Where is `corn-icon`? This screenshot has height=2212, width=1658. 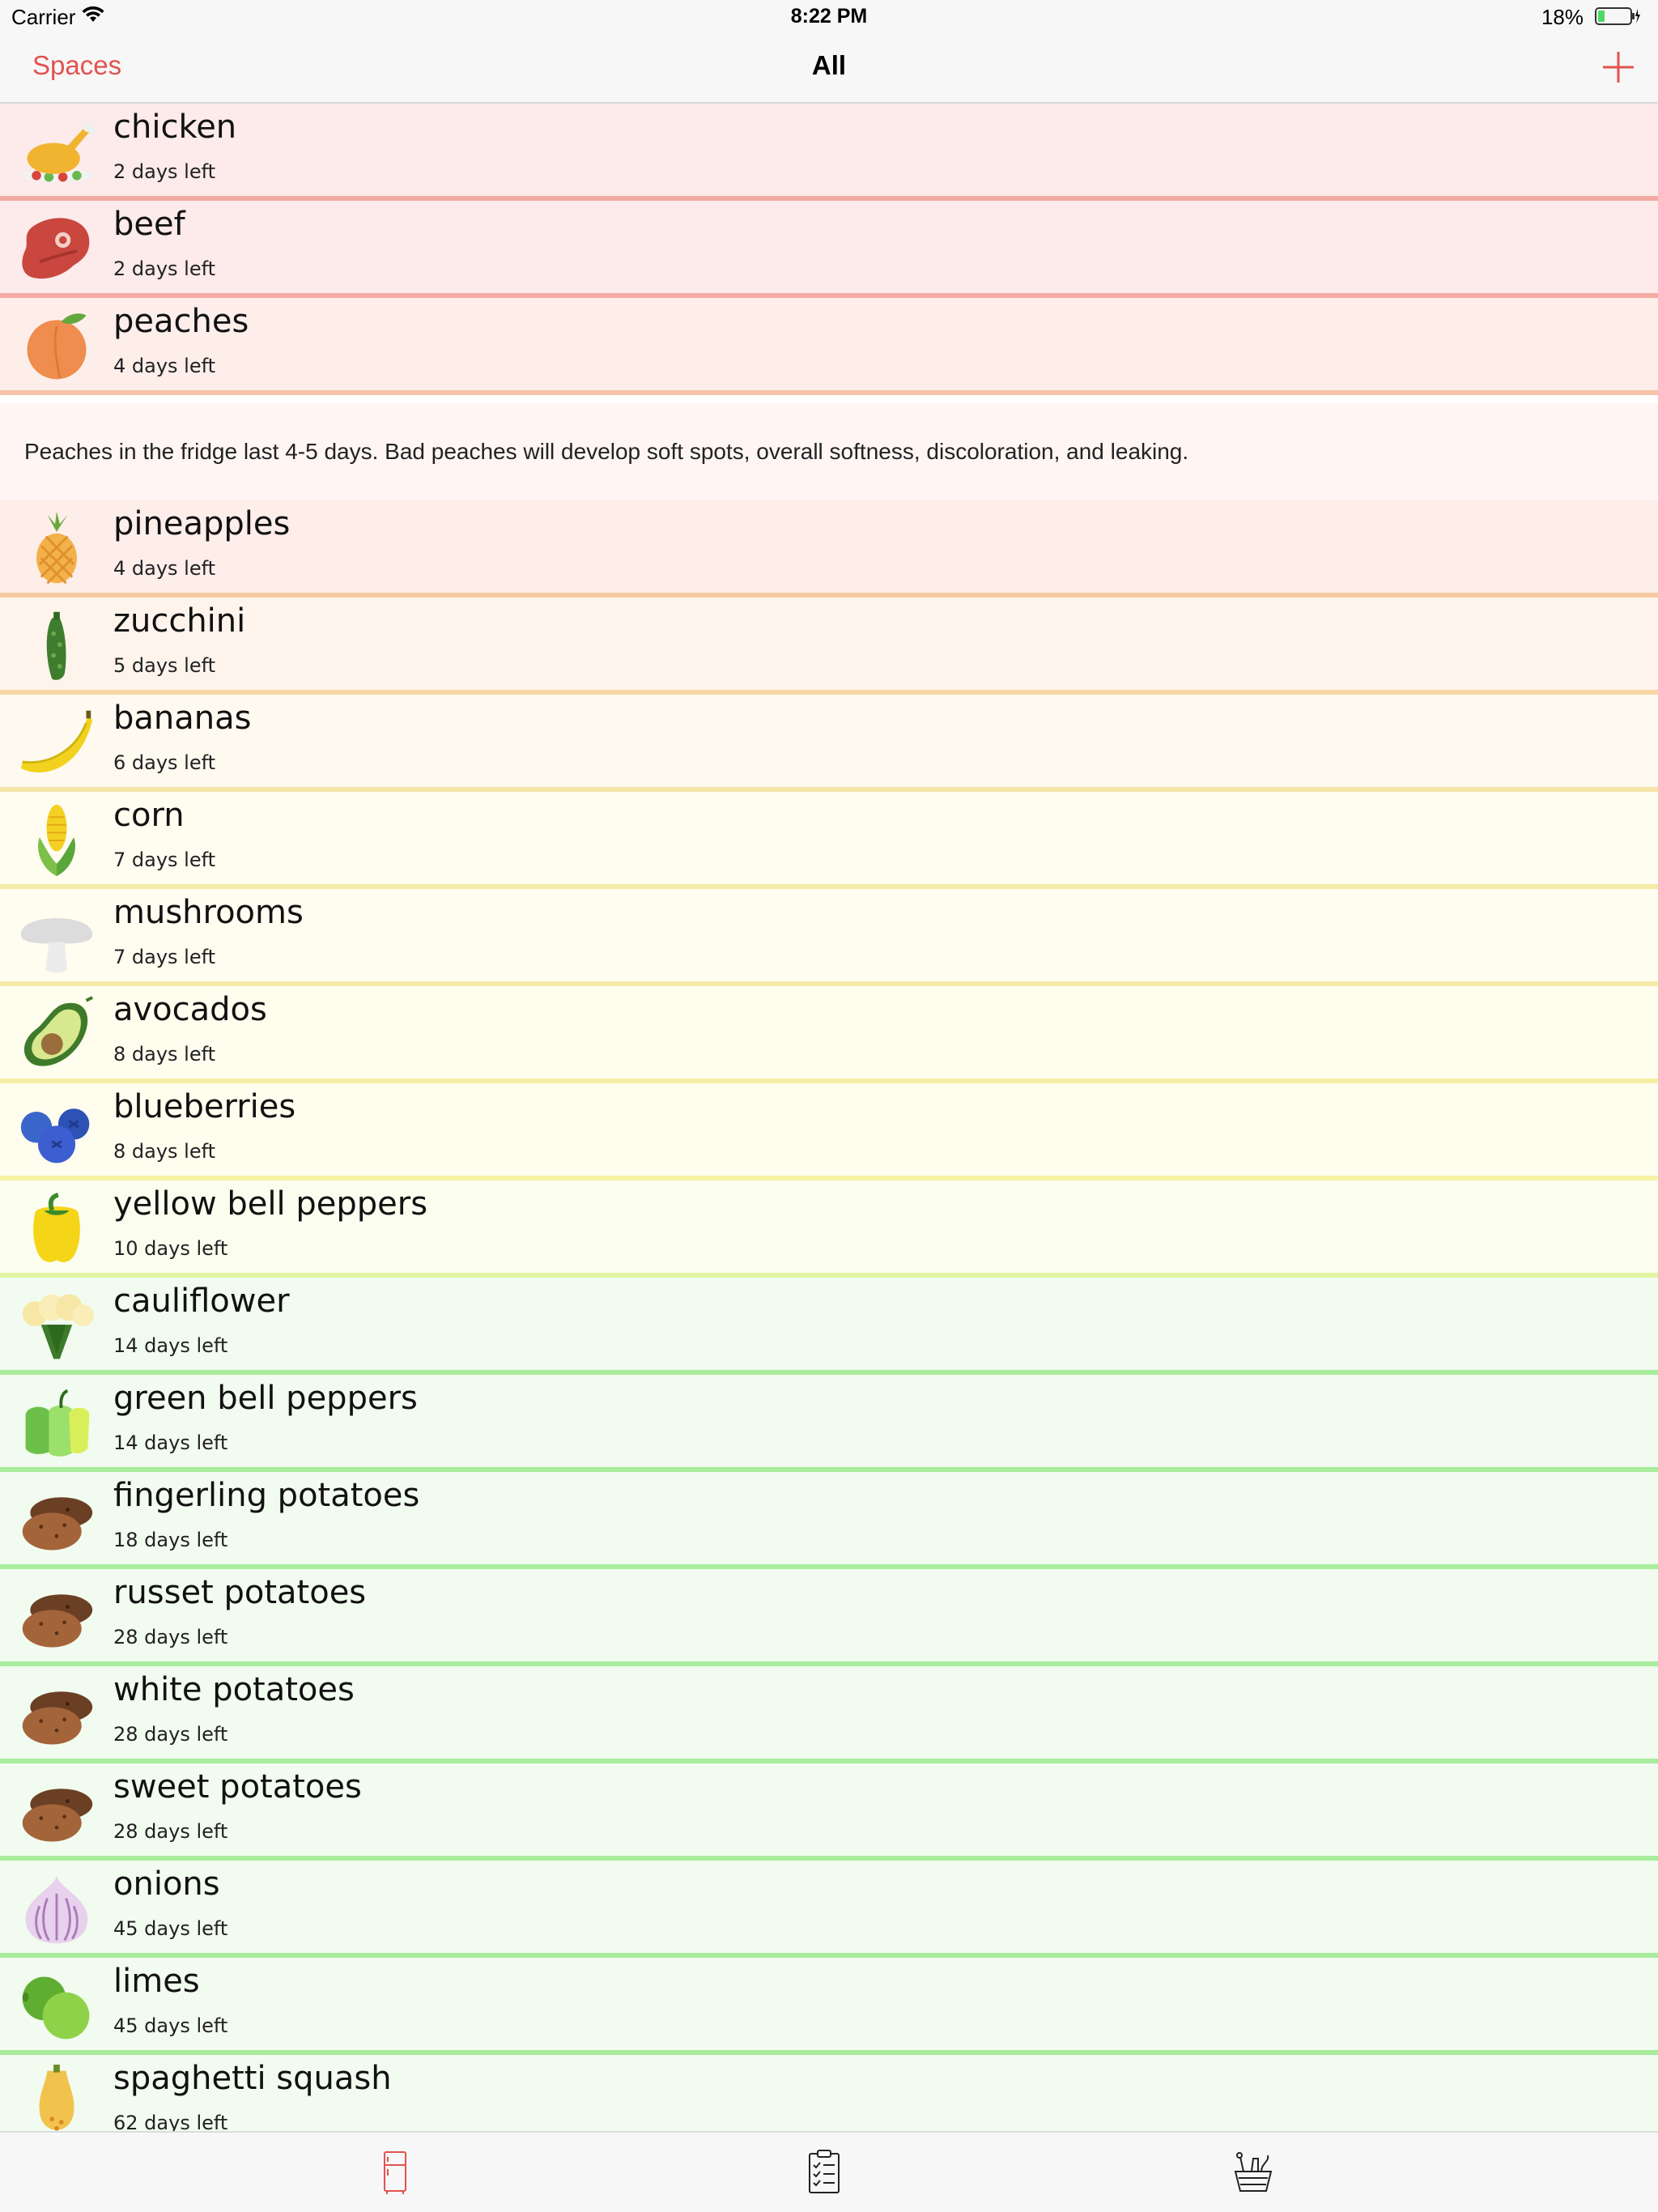 corn-icon is located at coordinates (56, 841).